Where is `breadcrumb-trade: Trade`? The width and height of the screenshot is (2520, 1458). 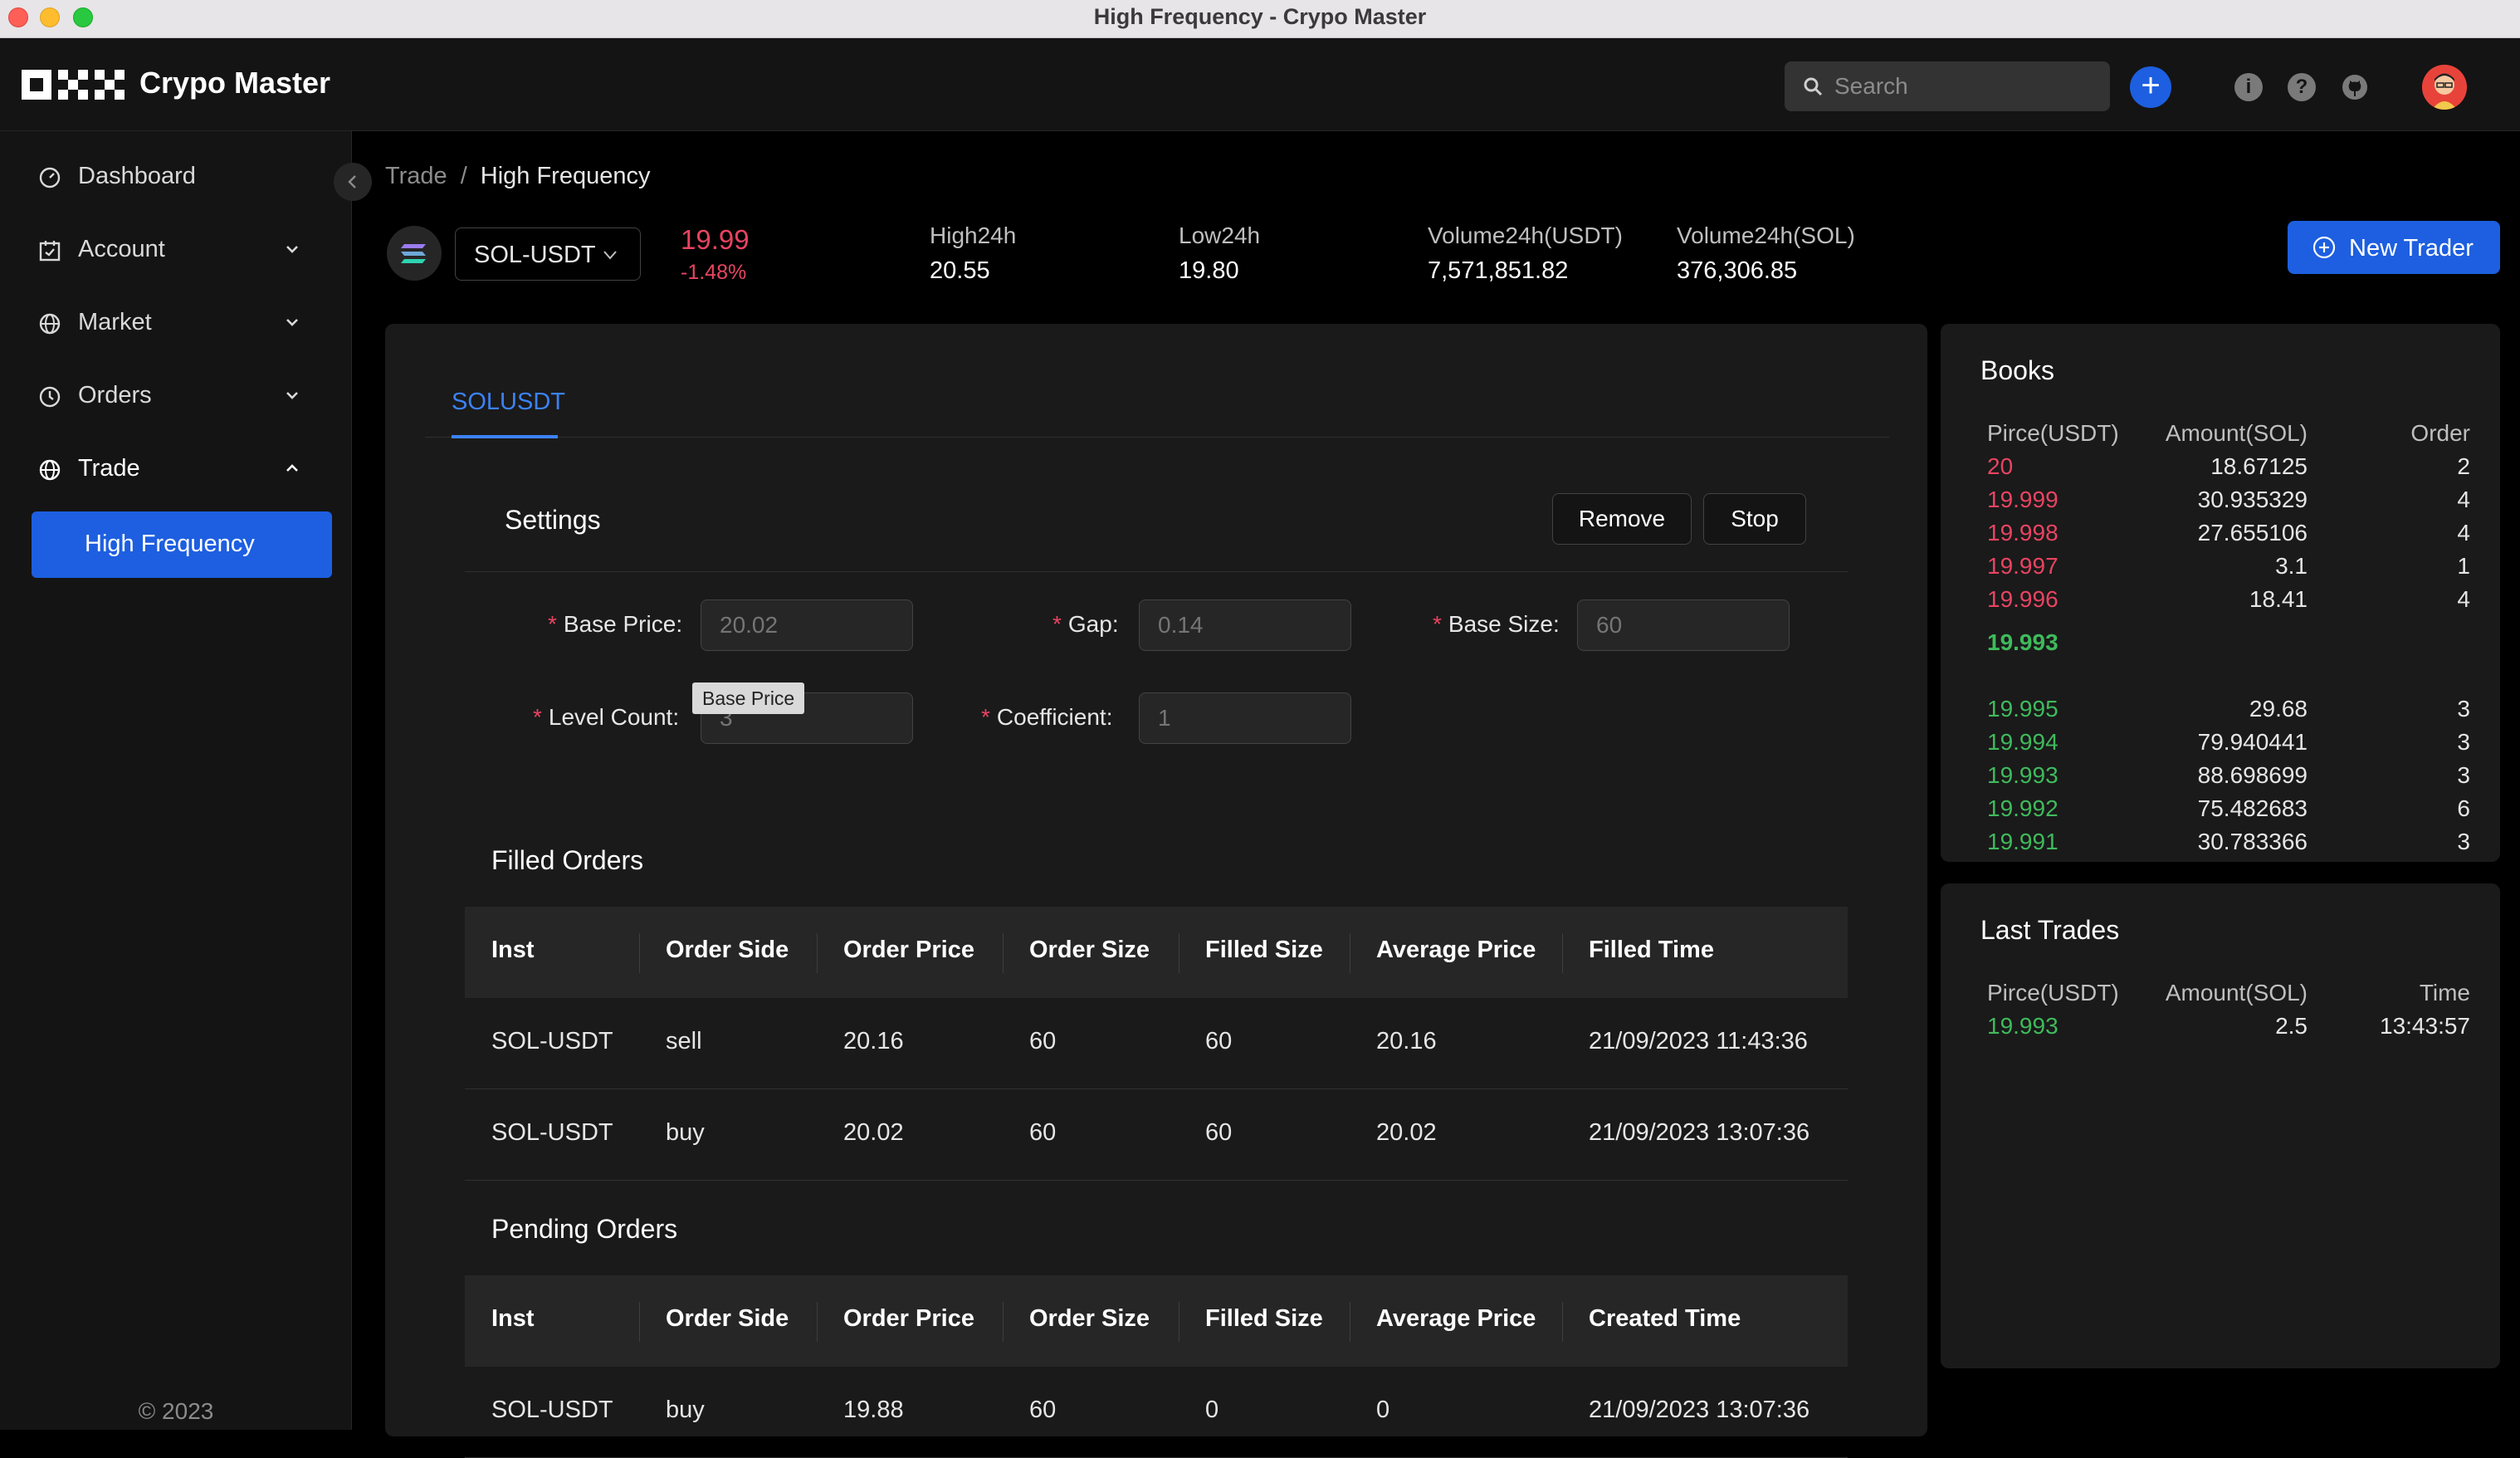
breadcrumb-trade: Trade is located at coordinates (416, 176).